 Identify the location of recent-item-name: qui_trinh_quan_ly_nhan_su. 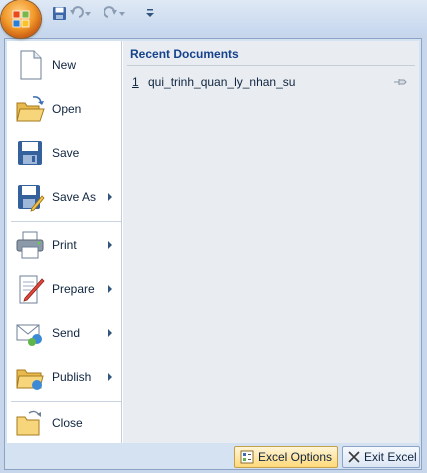
(222, 82).